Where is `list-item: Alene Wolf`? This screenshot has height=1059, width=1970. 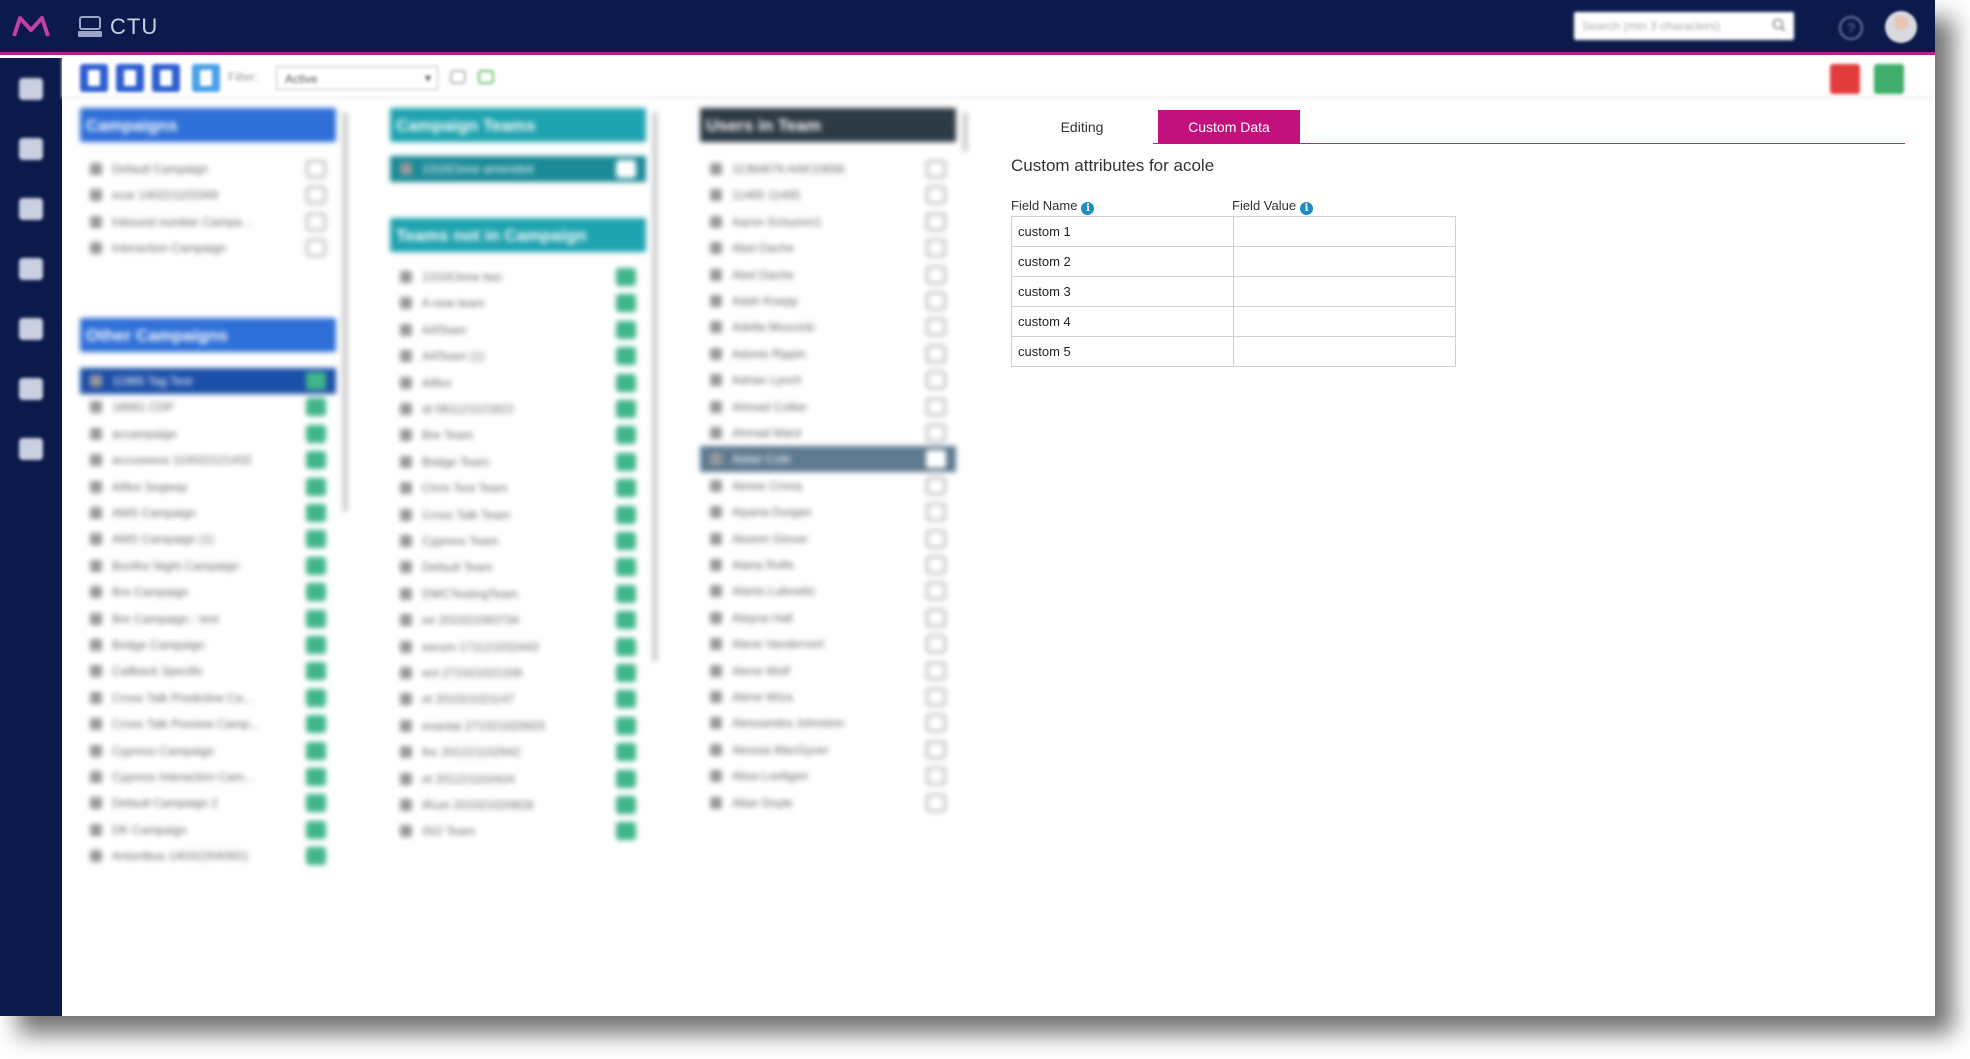
list-item: Alene Wolf is located at coordinates (828, 671).